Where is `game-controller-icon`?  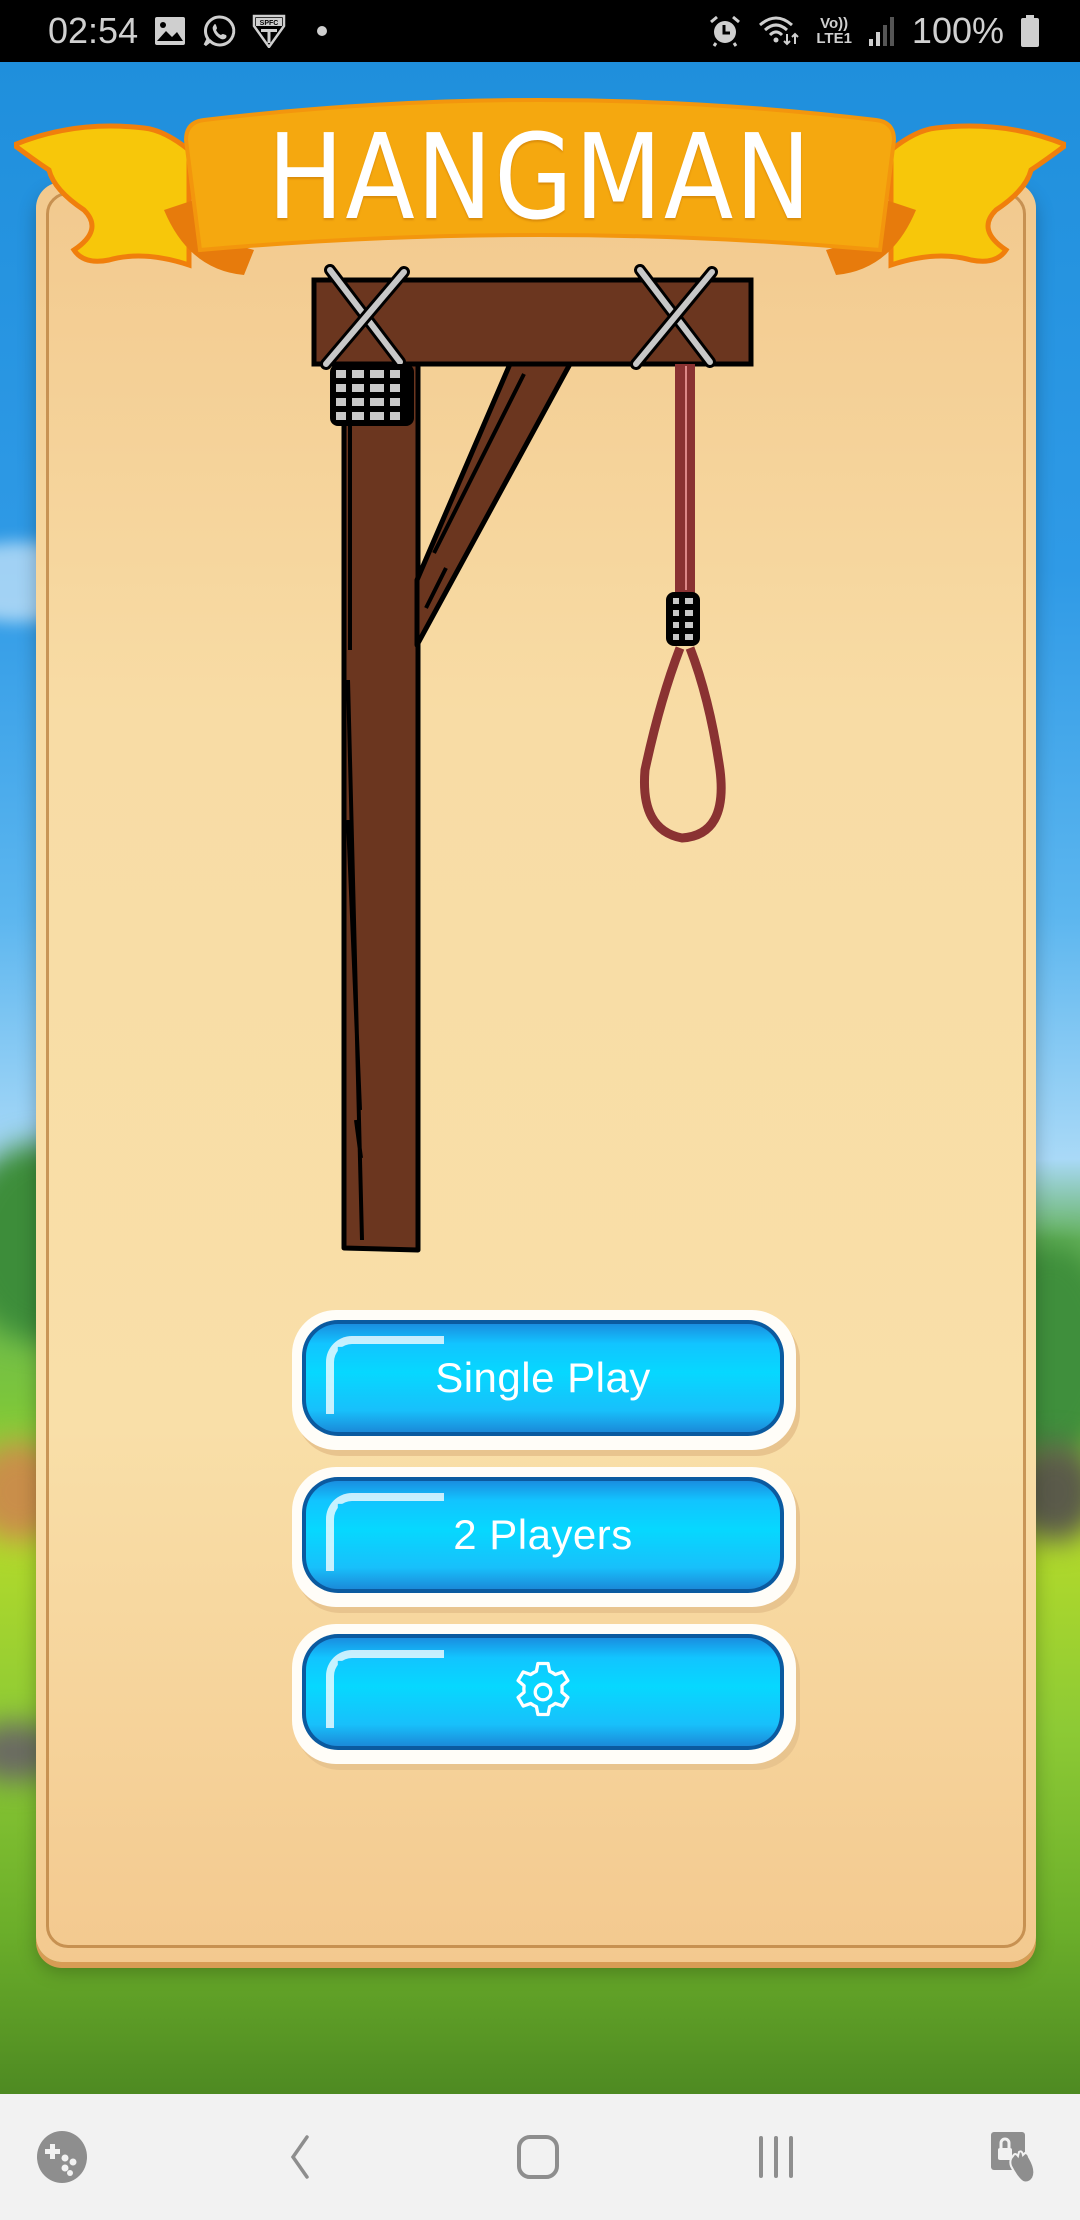
game-controller-icon is located at coordinates (62, 2157).